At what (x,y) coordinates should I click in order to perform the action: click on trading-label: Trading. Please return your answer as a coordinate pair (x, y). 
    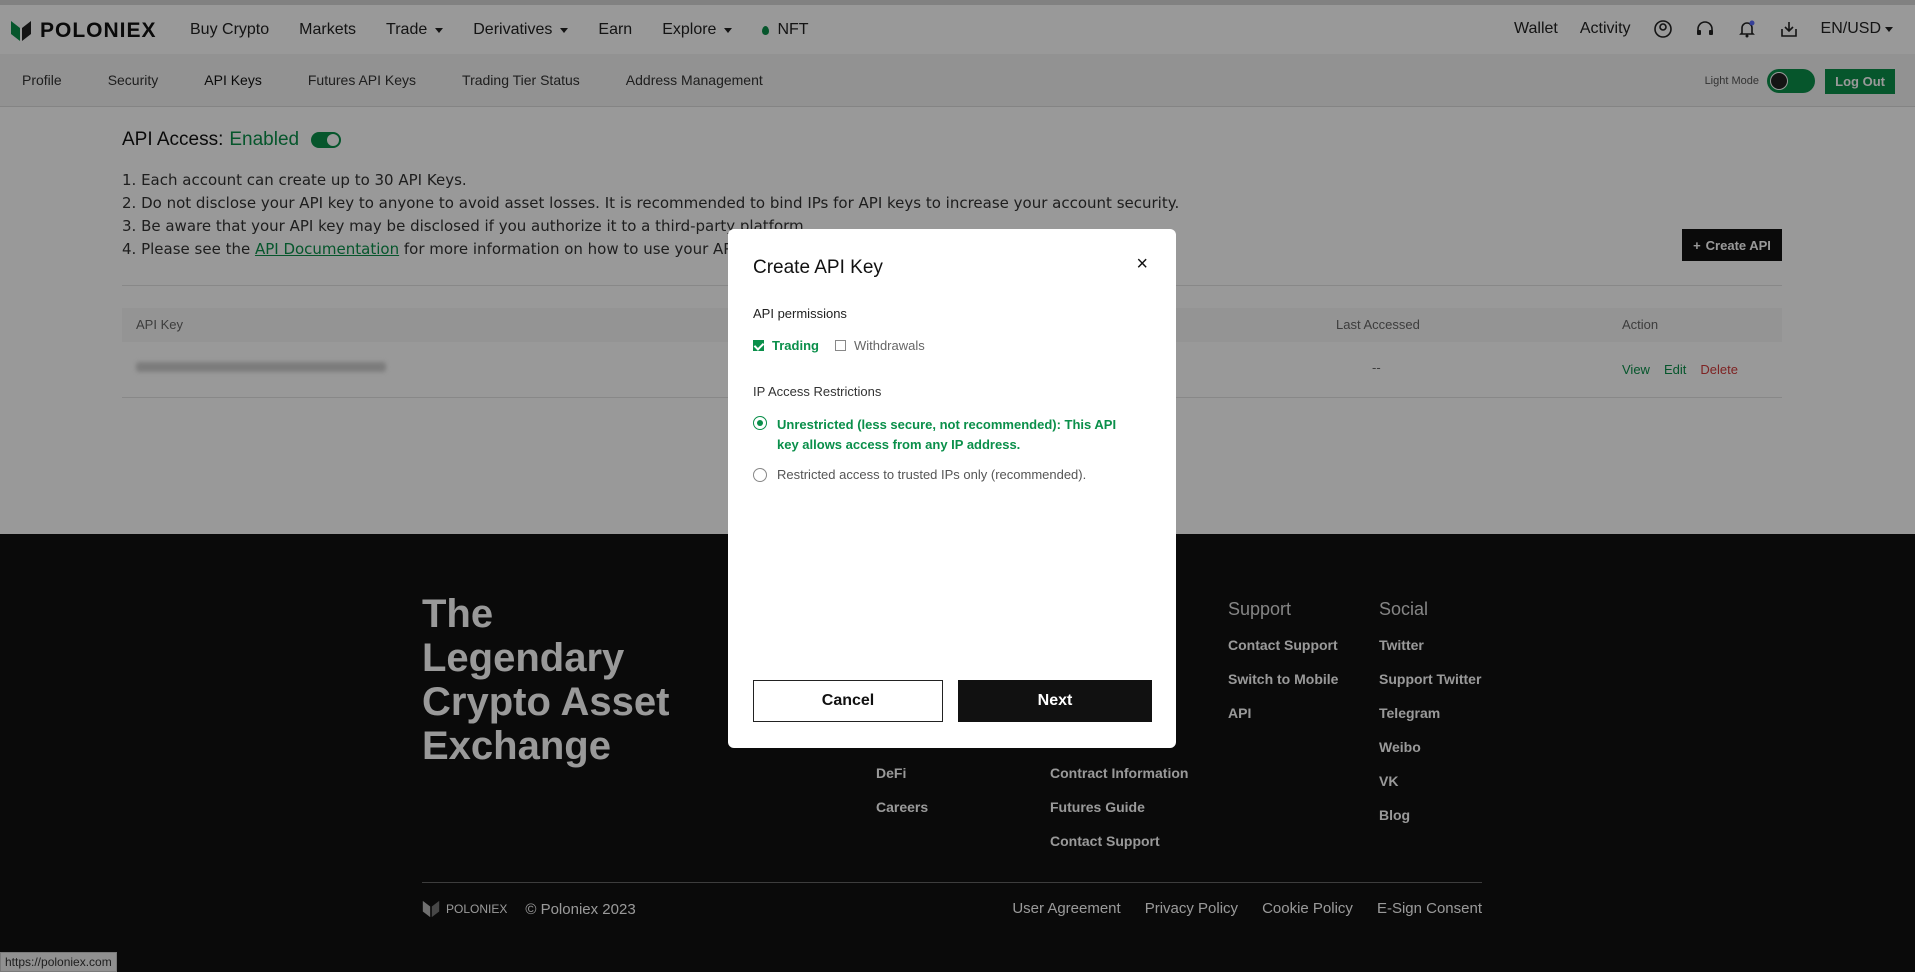
    Looking at the image, I should click on (795, 345).